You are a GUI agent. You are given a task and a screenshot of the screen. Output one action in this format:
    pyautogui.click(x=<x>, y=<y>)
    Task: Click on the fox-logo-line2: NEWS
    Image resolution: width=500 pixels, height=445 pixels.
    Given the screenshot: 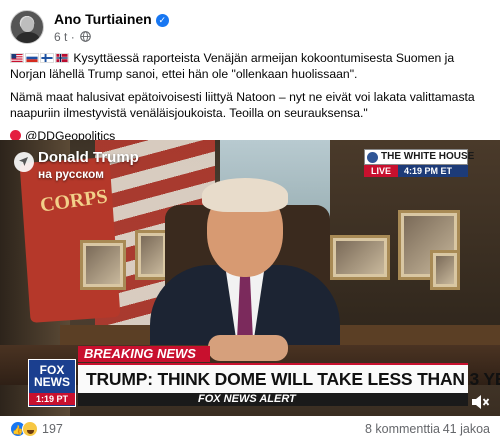 What is the action you would take?
    pyautogui.click(x=52, y=382)
    